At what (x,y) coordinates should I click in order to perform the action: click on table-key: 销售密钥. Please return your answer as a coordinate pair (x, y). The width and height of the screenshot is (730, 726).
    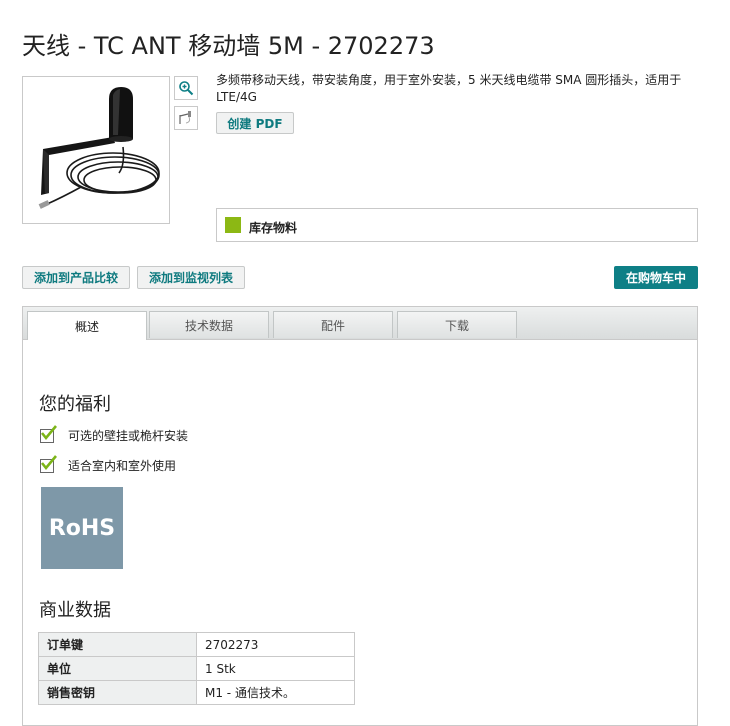
    Looking at the image, I should click on (117, 692).